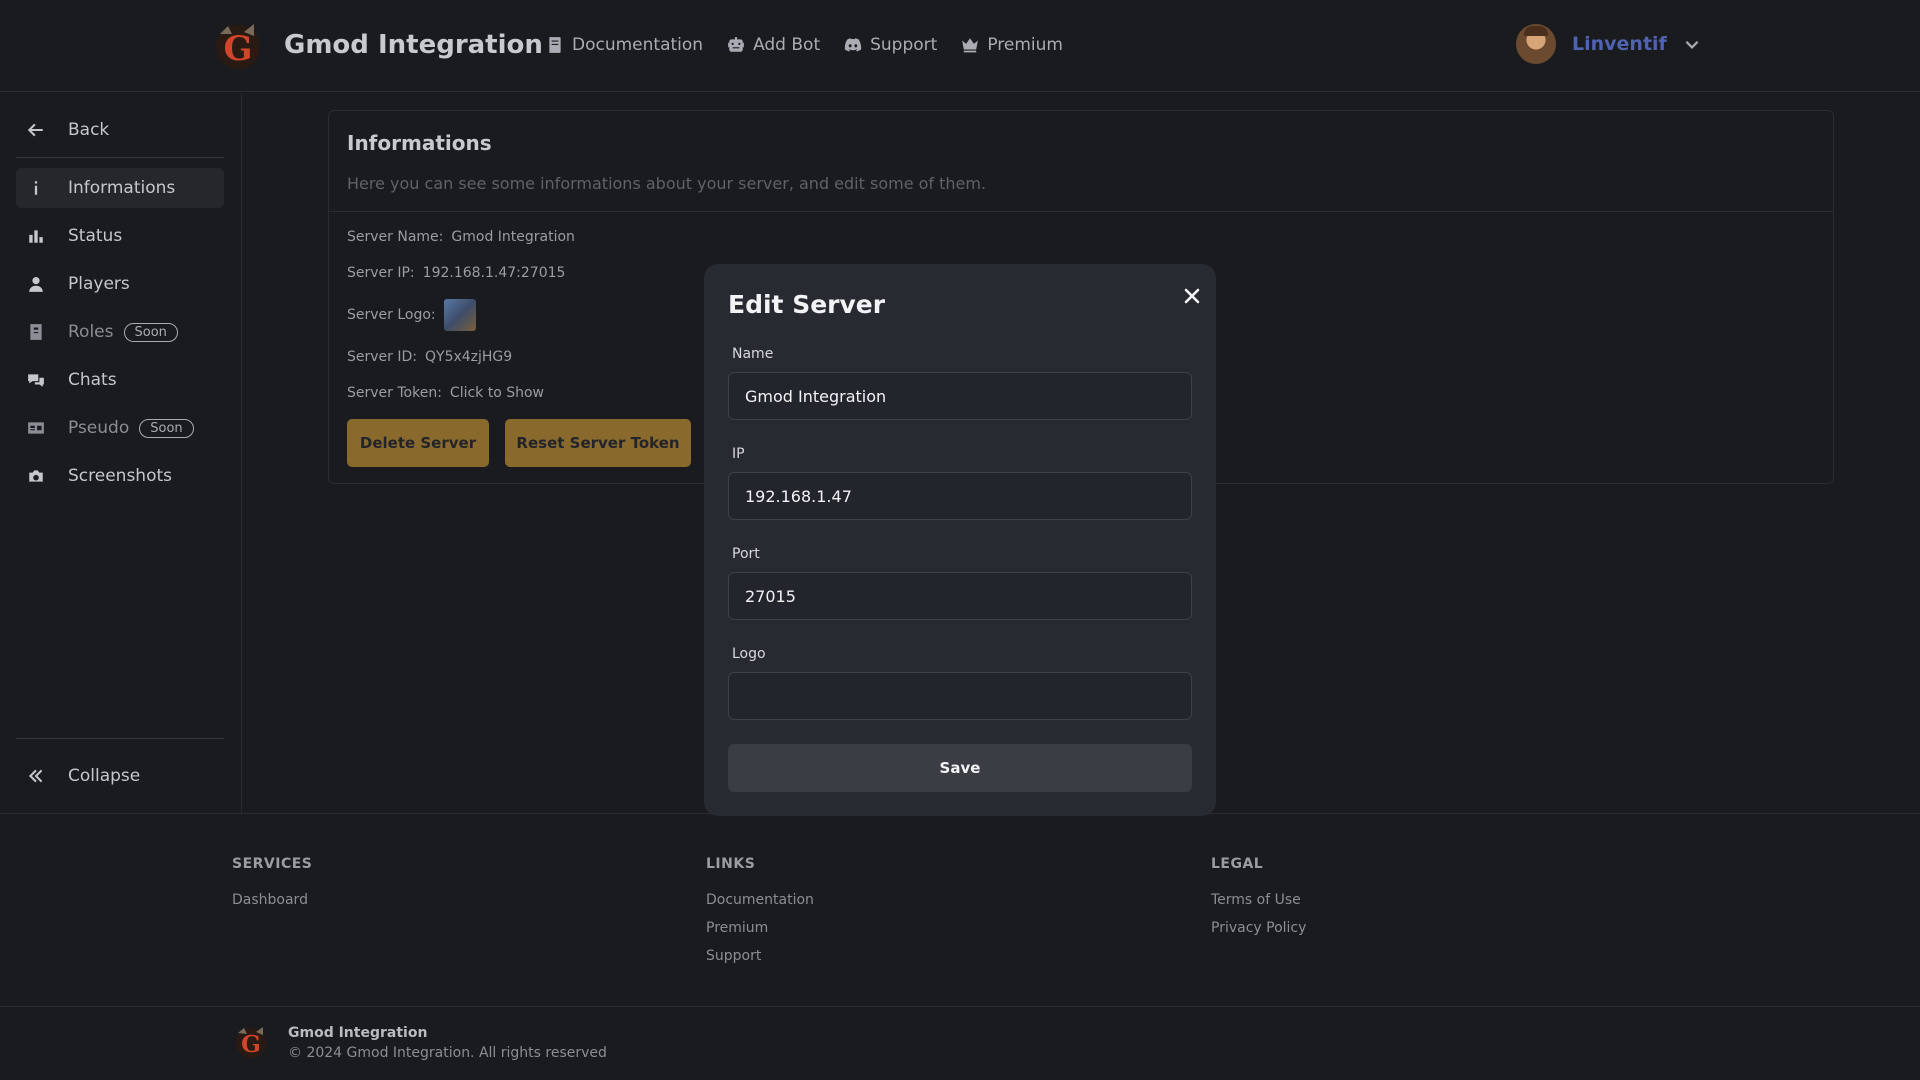 Image resolution: width=1920 pixels, height=1080 pixels. Describe the element at coordinates (960, 396) in the screenshot. I see `name-input` at that location.